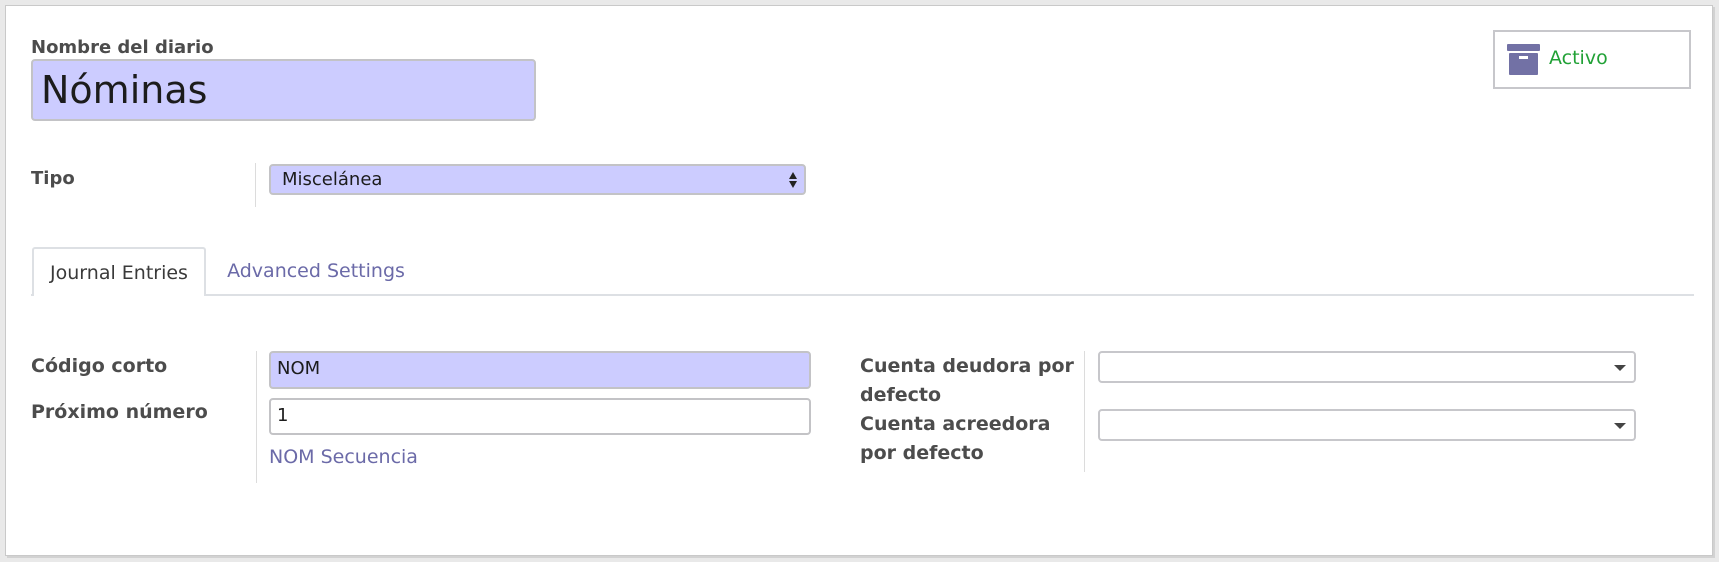 Image resolution: width=1719 pixels, height=562 pixels. I want to click on short-code-label: Código corto, so click(99, 366).